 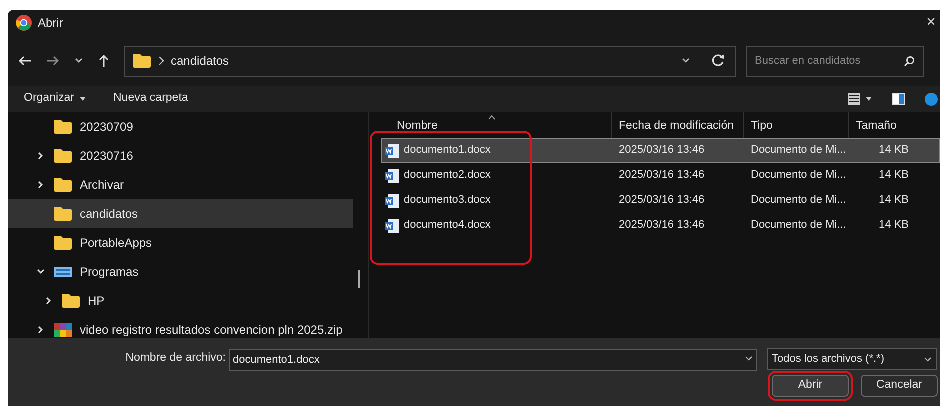 I want to click on back-icon, so click(x=25, y=61).